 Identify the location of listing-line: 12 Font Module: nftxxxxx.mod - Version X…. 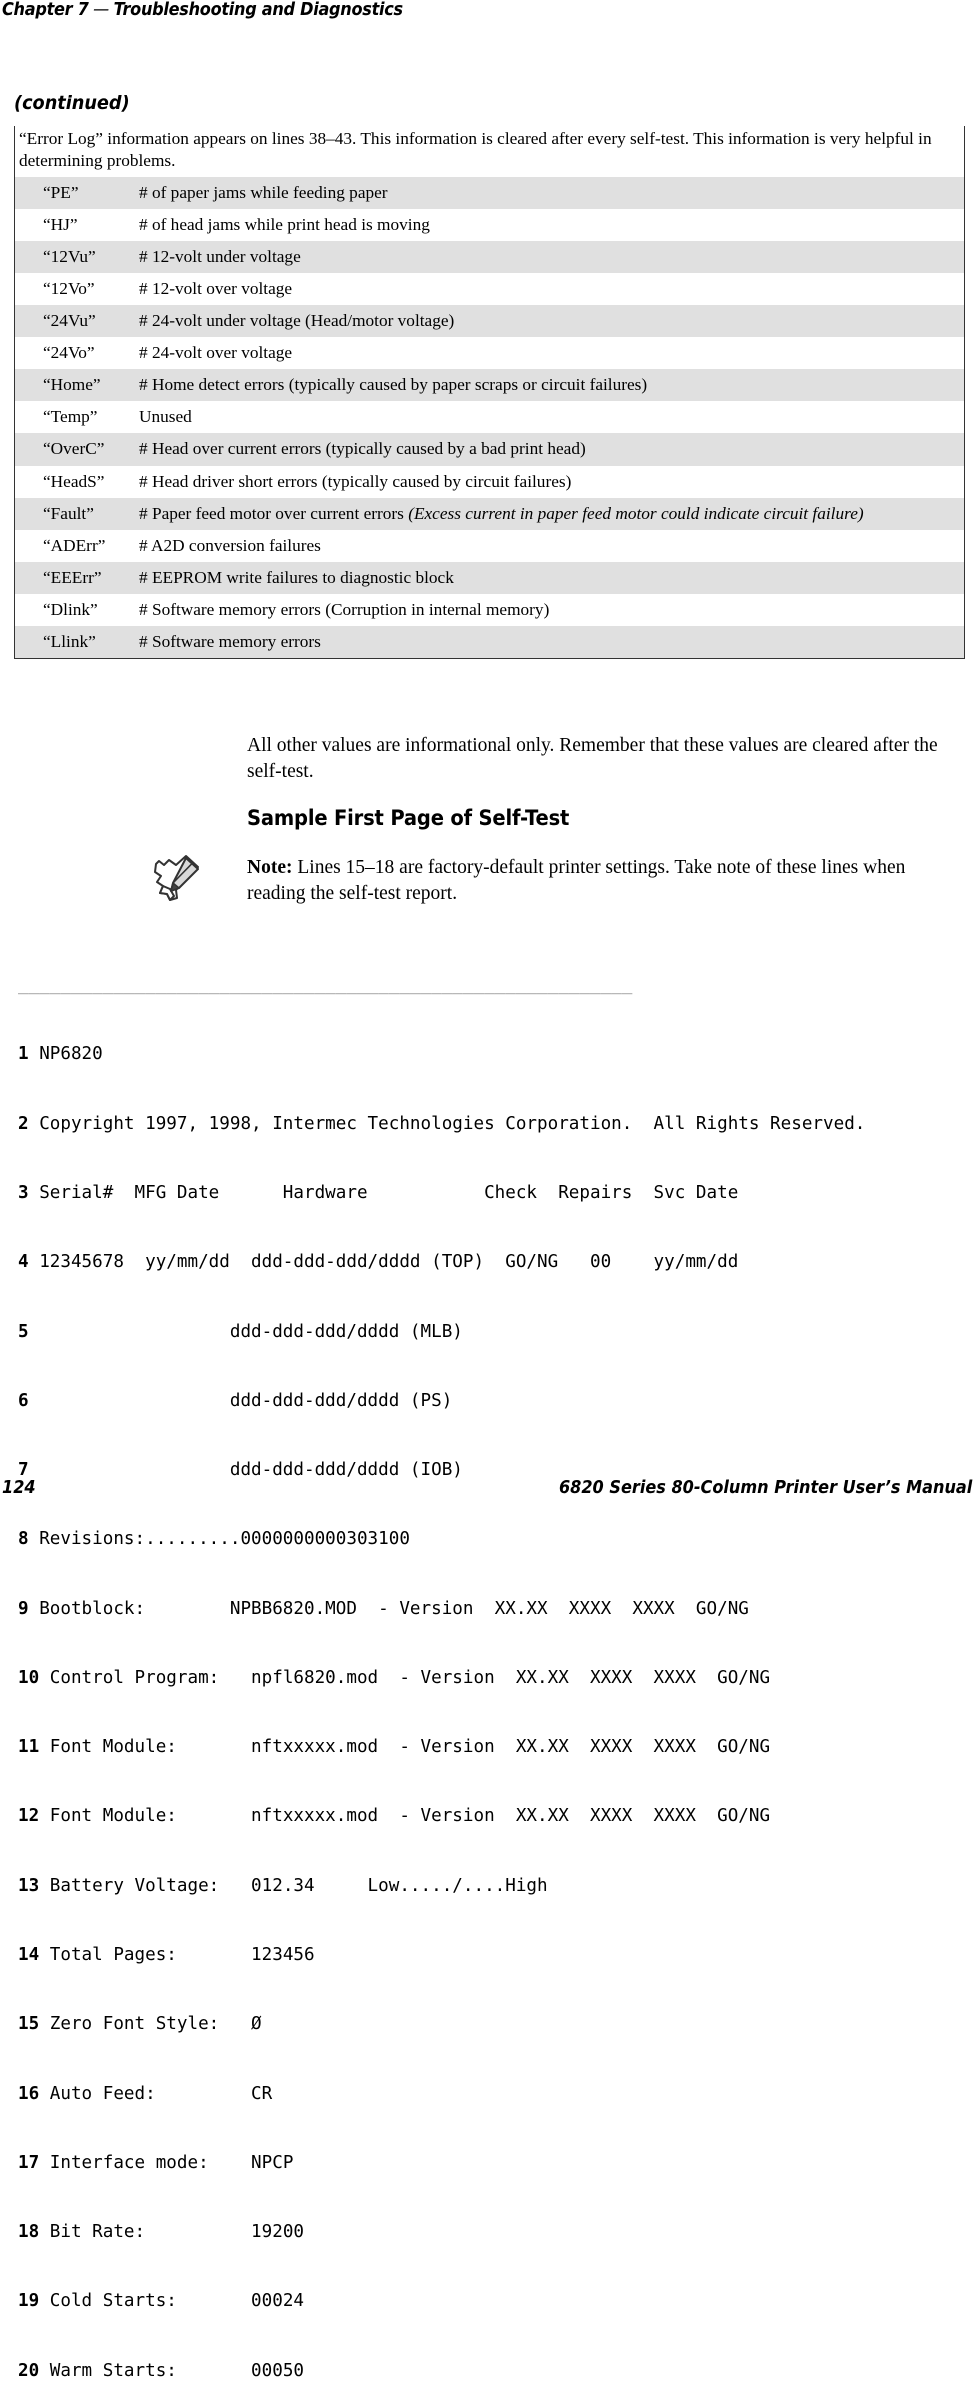
(493, 1816).